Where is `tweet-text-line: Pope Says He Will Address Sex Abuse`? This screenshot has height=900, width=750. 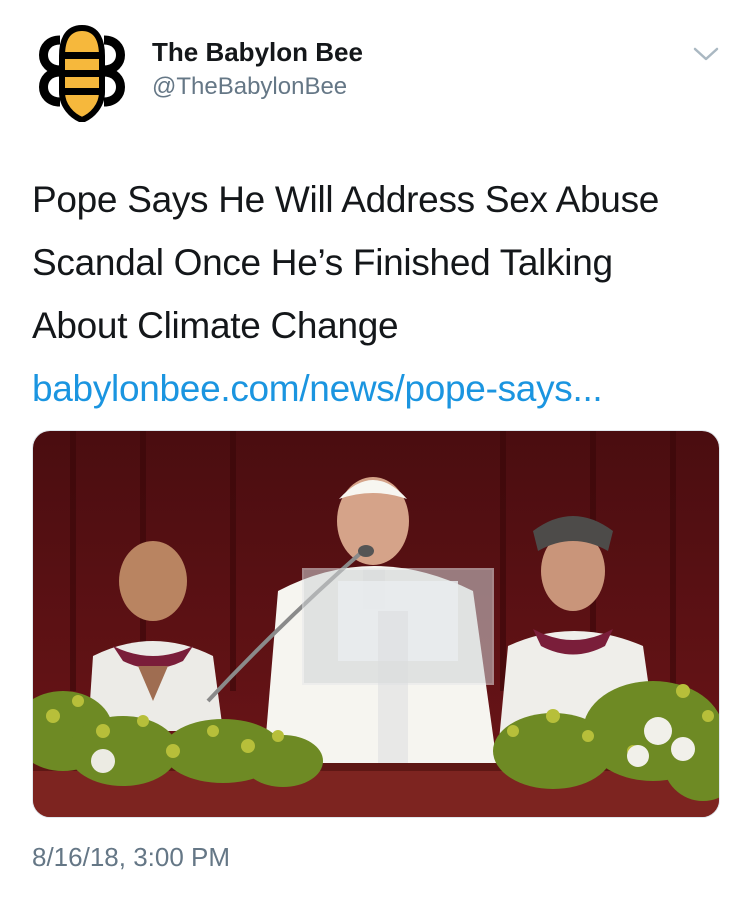 tweet-text-line: Pope Says He Will Address Sex Abuse is located at coordinates (346, 199).